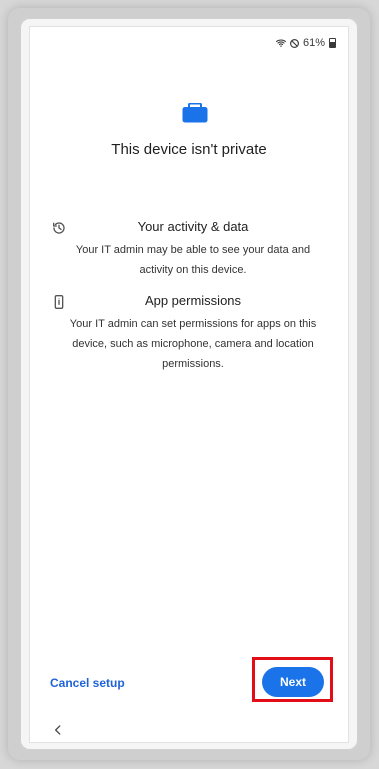  I want to click on battery-level-fill, so click(332, 44).